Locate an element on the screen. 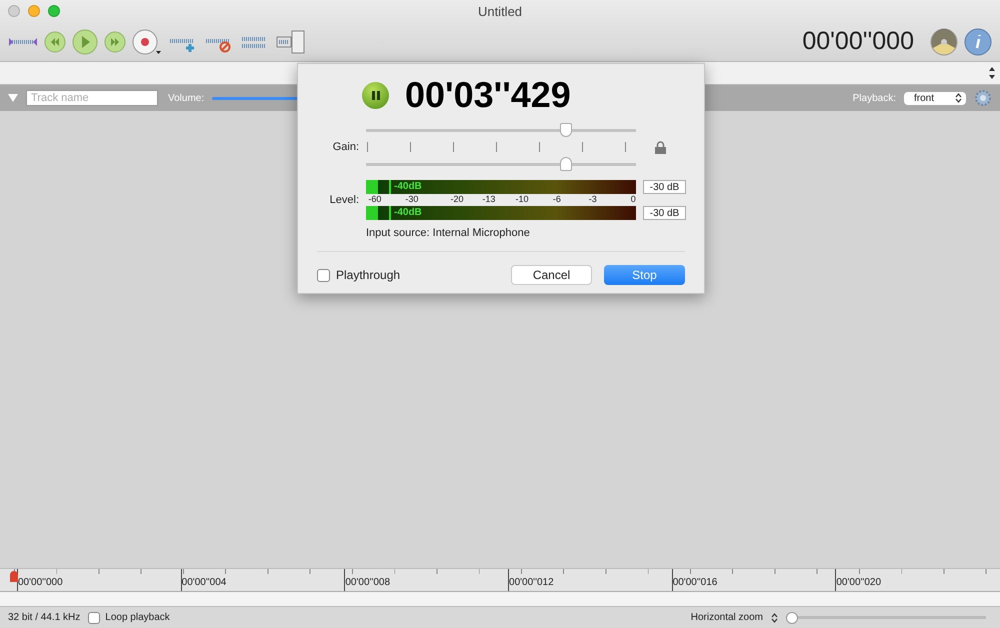  playthrough-label: Playthrough is located at coordinates (368, 275).